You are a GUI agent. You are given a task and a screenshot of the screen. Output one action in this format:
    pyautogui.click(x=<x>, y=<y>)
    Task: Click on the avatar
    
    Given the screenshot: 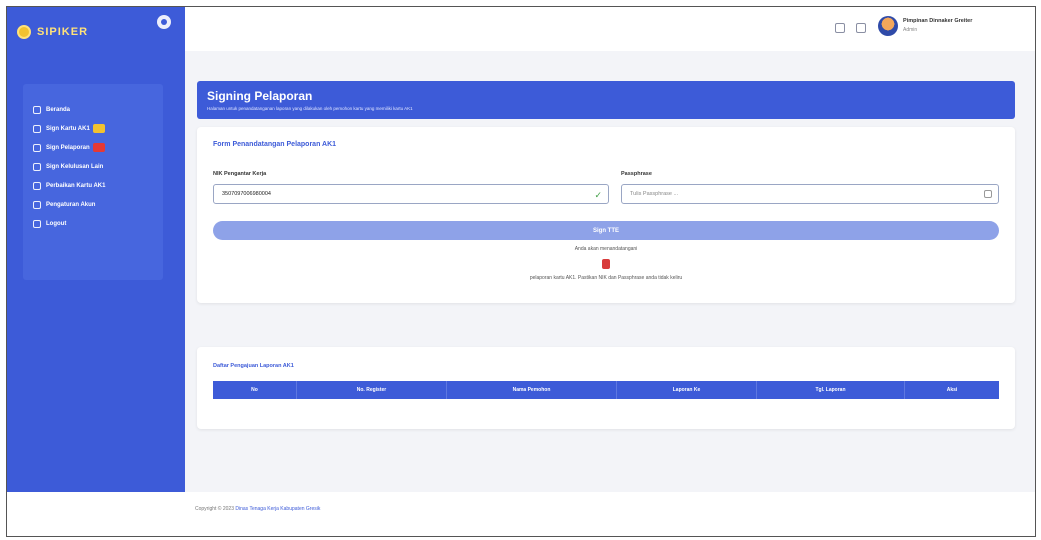 What is the action you would take?
    pyautogui.click(x=888, y=26)
    